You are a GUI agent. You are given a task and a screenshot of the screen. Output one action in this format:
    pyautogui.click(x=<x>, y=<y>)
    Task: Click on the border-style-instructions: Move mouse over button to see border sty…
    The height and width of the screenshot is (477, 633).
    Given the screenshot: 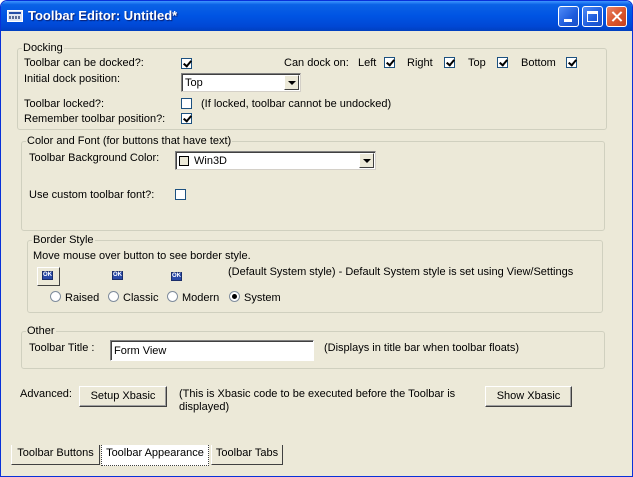 What is the action you would take?
    pyautogui.click(x=142, y=256)
    